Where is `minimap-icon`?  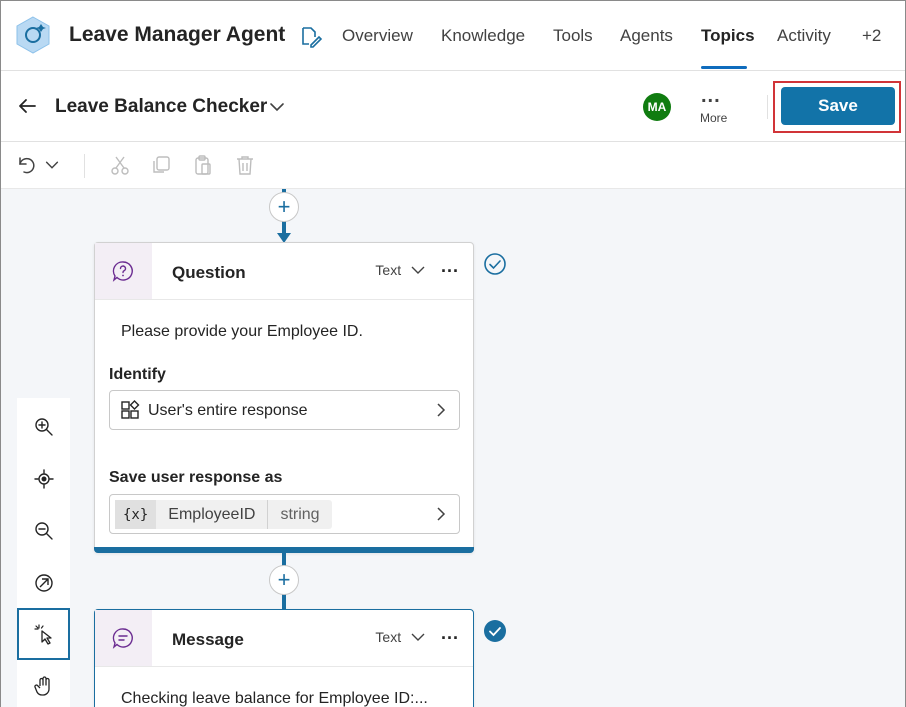
minimap-icon is located at coordinates (43, 583).